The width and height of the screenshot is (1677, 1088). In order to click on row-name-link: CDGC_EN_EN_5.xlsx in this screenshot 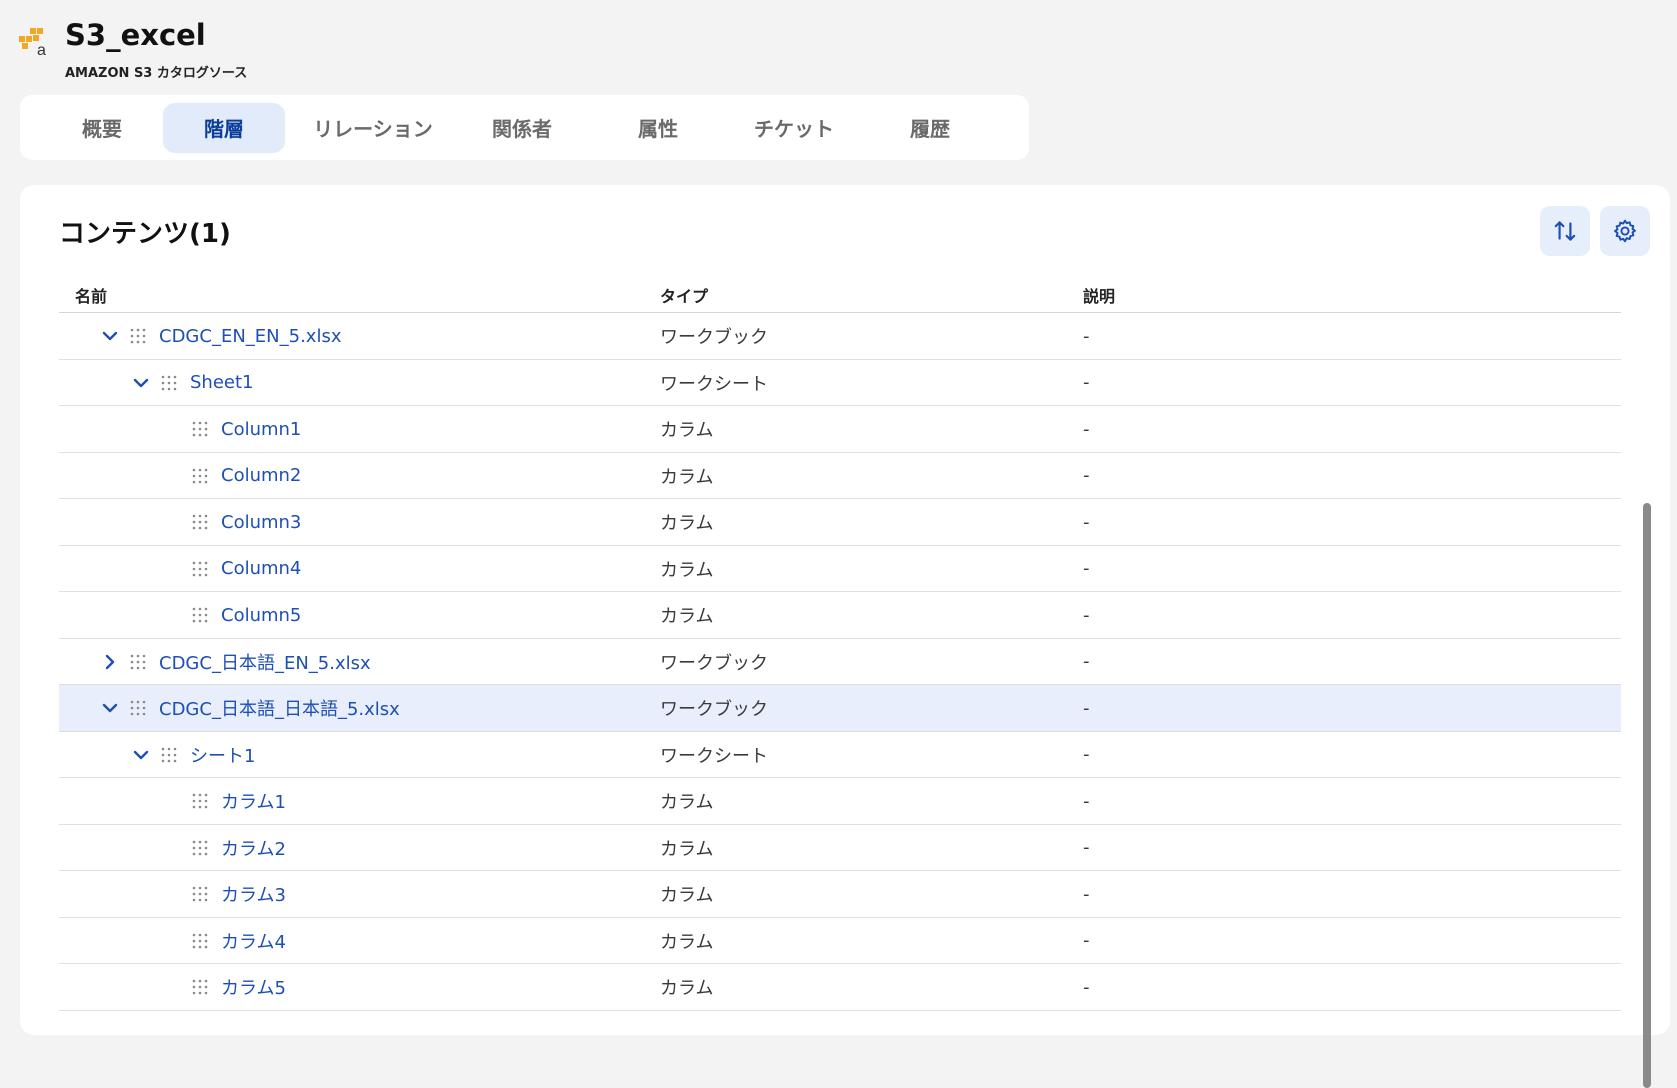, I will do `click(250, 336)`.